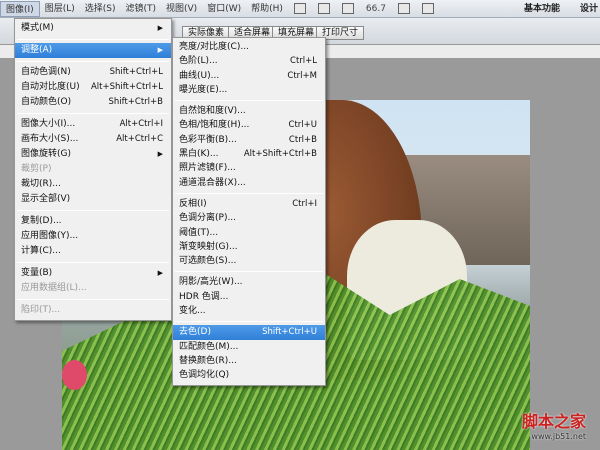 Image resolution: width=600 pixels, height=450 pixels. I want to click on watermark-text: 脚本之家, so click(553, 421).